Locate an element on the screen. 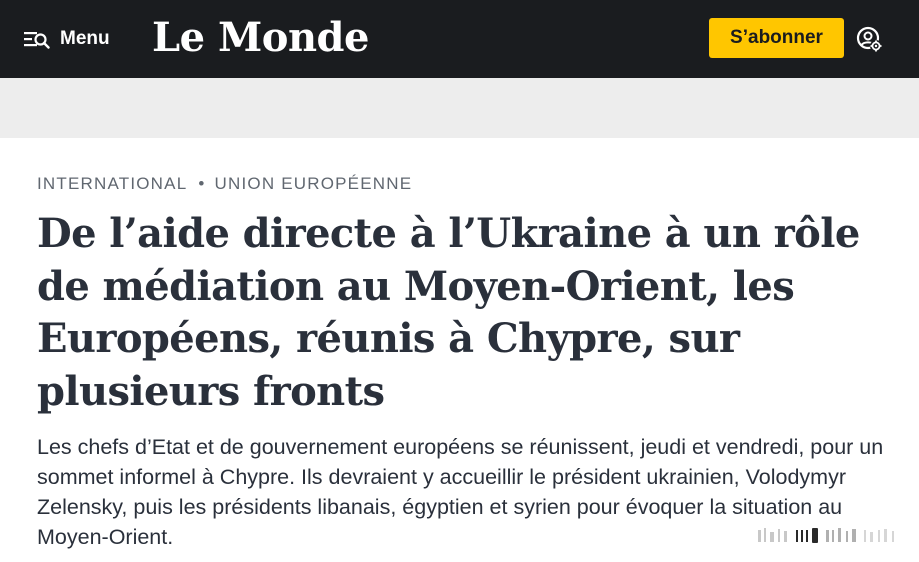  account-settings-icon is located at coordinates (870, 42).